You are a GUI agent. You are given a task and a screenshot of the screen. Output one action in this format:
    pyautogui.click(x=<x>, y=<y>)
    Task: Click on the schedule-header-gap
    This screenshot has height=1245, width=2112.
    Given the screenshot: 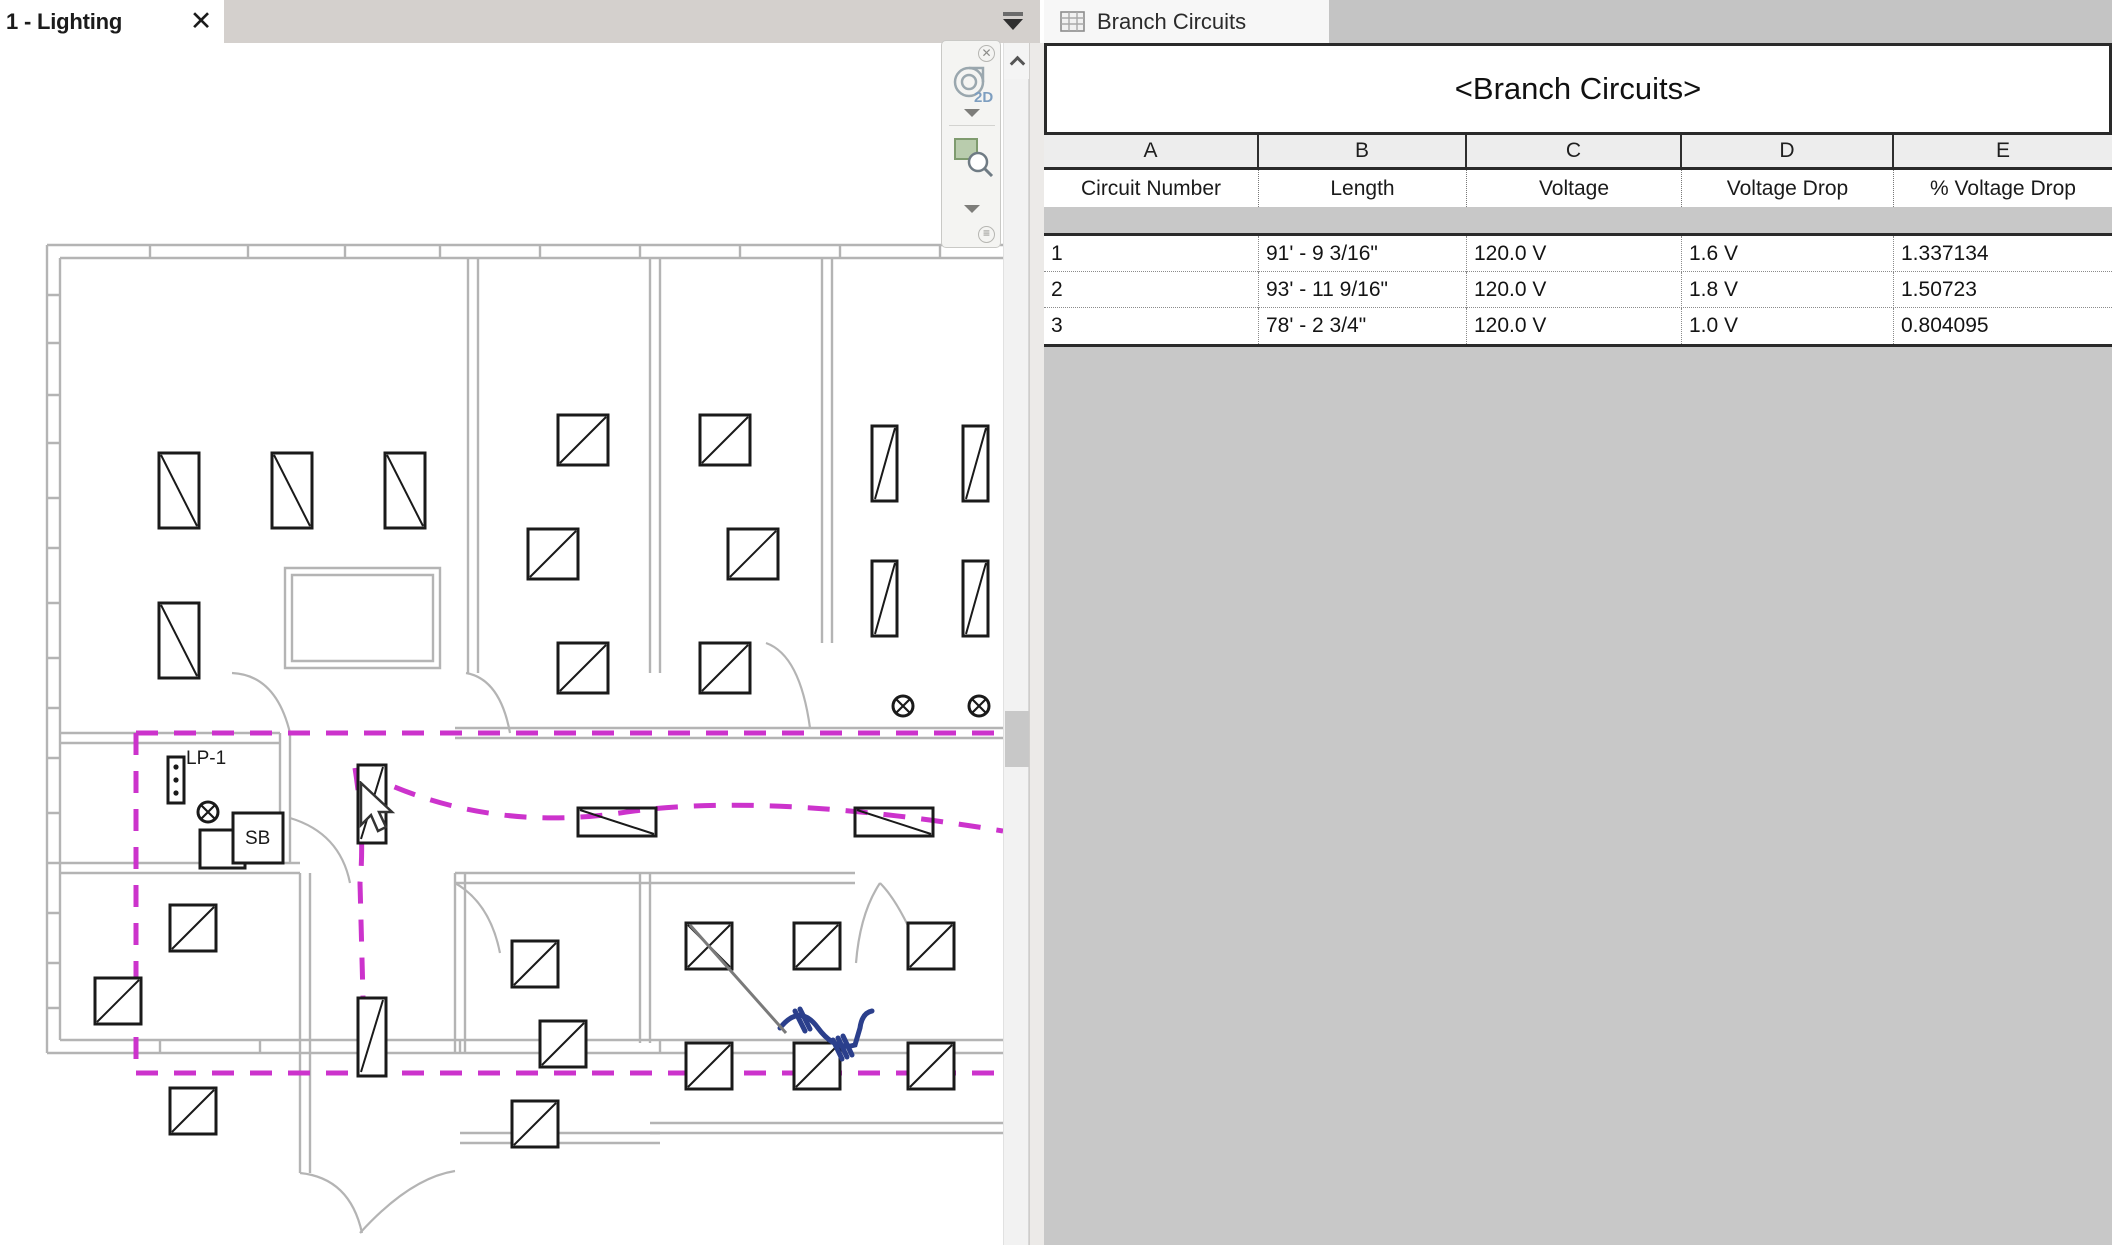 What is the action you would take?
    pyautogui.click(x=1578, y=220)
    